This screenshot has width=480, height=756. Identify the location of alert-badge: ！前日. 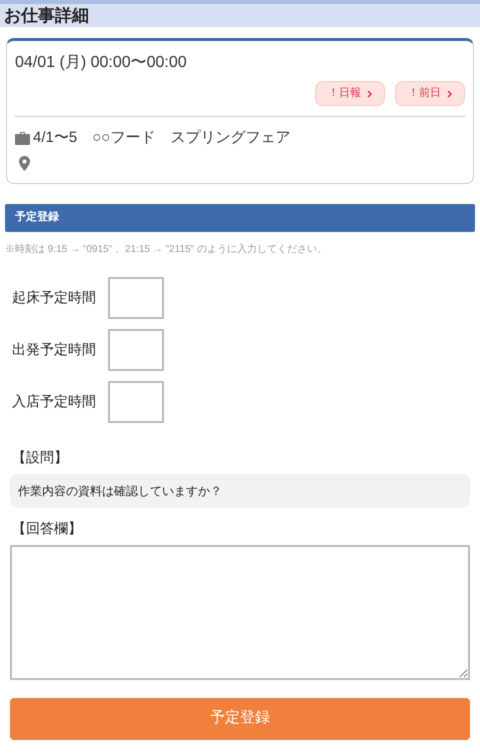
(430, 93).